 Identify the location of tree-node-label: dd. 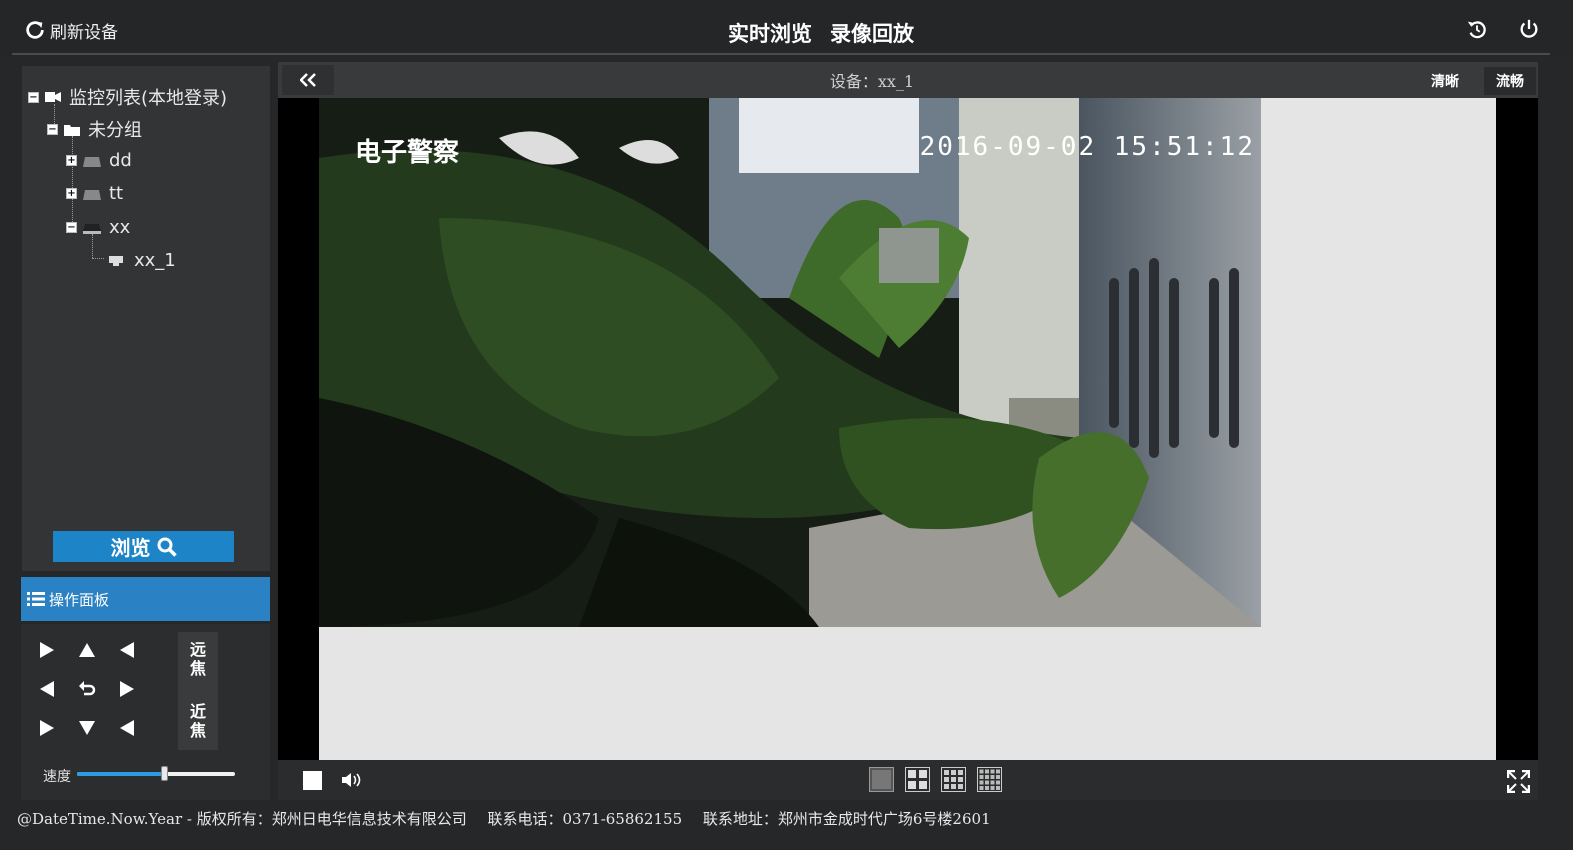
(120, 160).